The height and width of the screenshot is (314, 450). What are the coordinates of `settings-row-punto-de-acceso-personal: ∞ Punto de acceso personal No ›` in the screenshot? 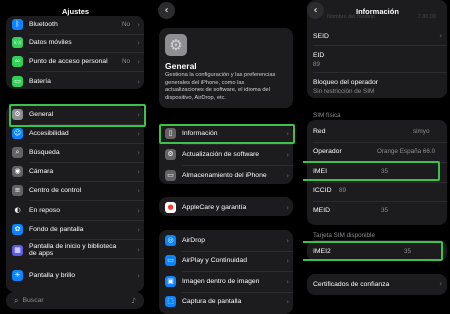 It's located at (78, 61).